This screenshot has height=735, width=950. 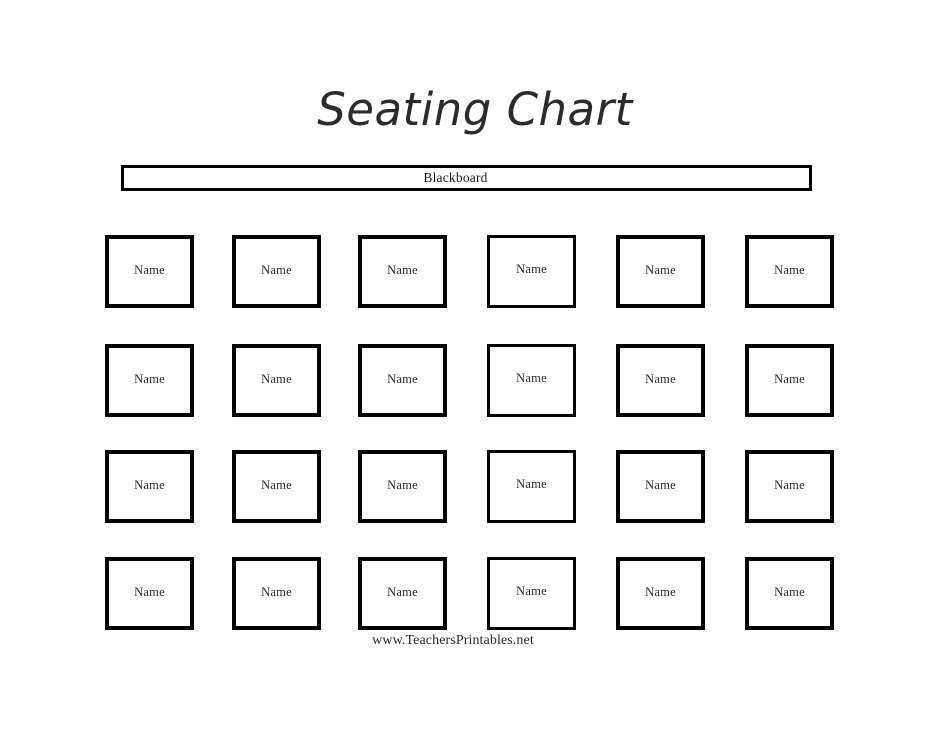 I want to click on page-title: Seating Chart, so click(x=475, y=109).